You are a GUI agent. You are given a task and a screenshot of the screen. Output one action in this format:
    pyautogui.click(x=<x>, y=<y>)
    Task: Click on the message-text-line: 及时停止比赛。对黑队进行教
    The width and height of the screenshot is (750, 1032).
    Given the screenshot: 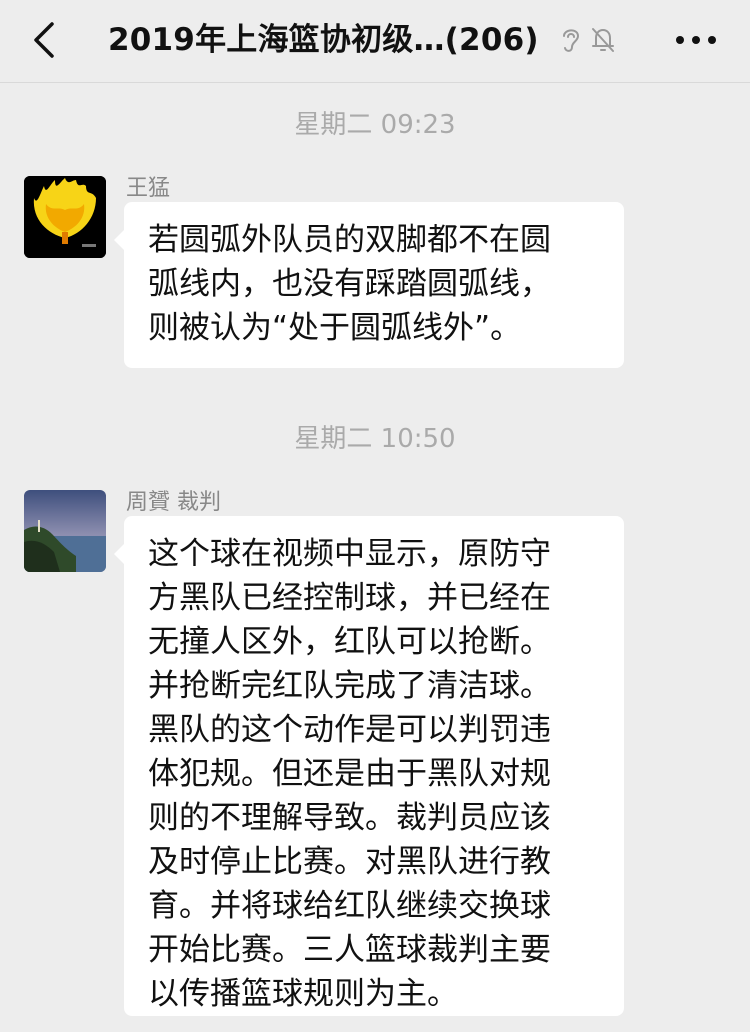 What is the action you would take?
    pyautogui.click(x=349, y=862)
    